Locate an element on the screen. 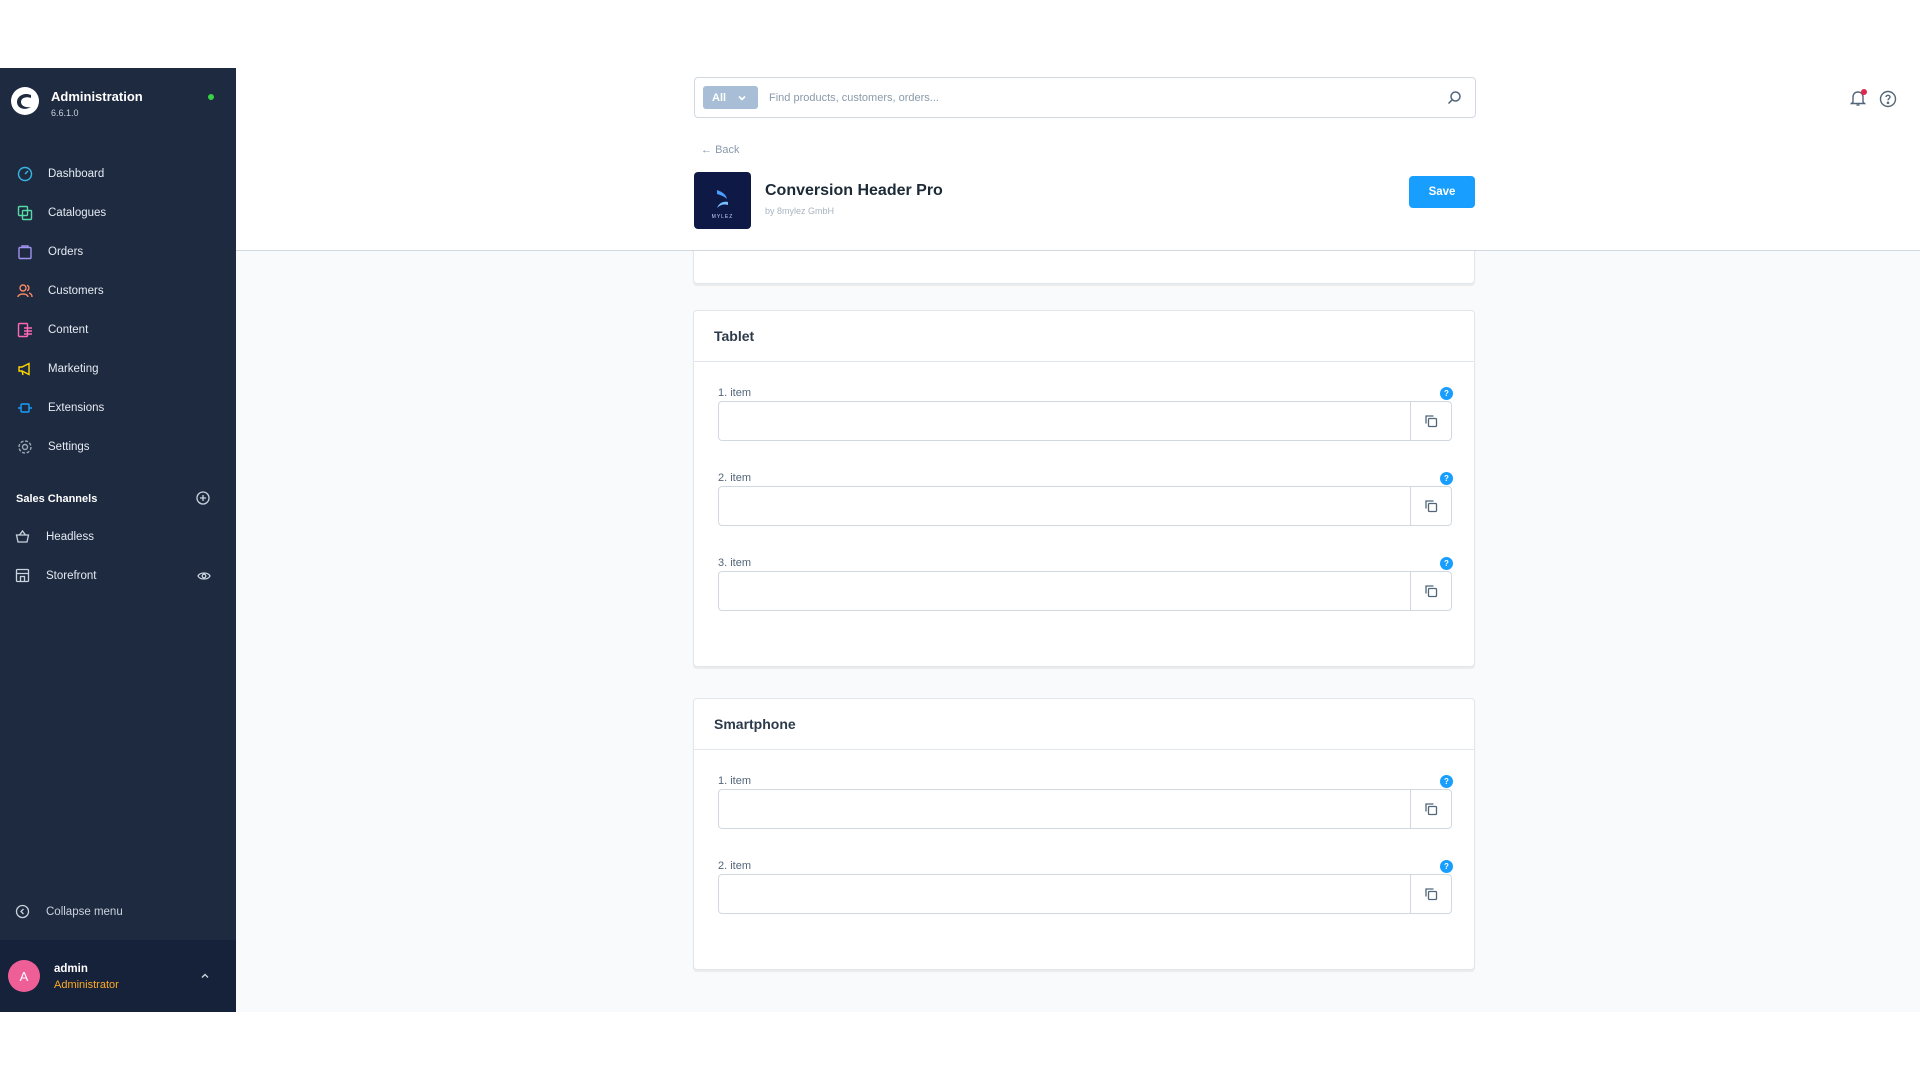 Image resolution: width=1920 pixels, height=1080 pixels. plugin-logo-mark-icon: MYLEZ is located at coordinates (723, 205).